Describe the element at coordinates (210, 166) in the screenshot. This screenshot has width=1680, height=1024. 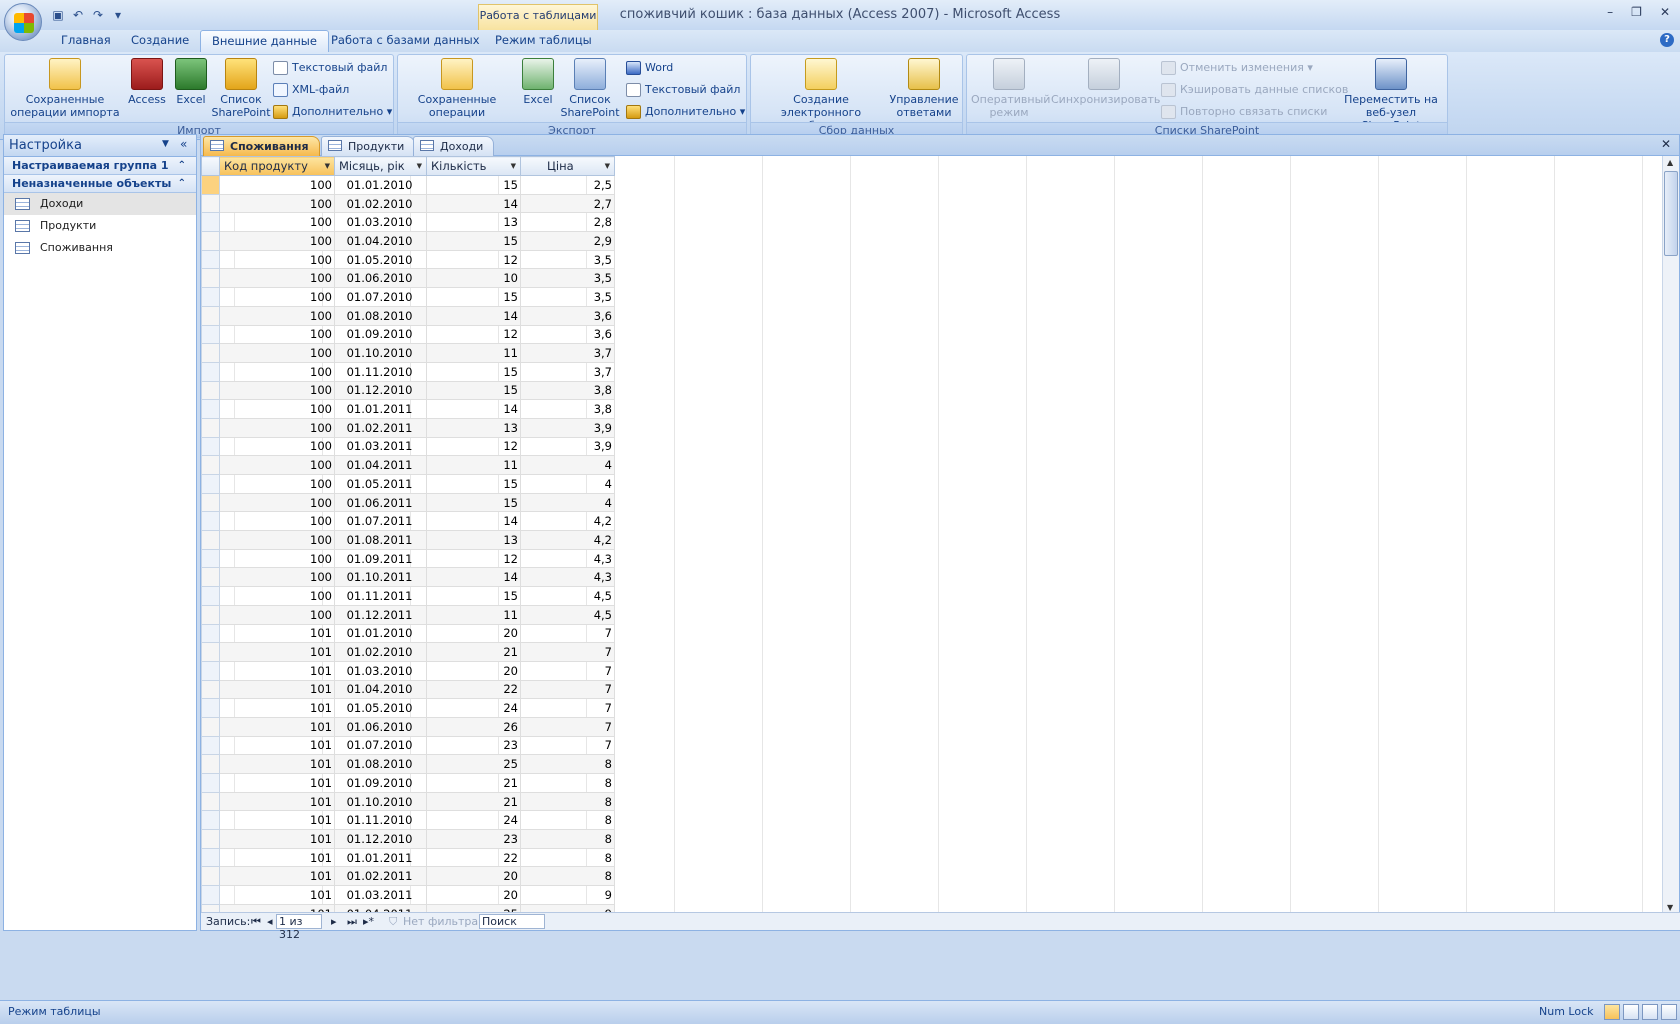
I see `select-all-corner` at that location.